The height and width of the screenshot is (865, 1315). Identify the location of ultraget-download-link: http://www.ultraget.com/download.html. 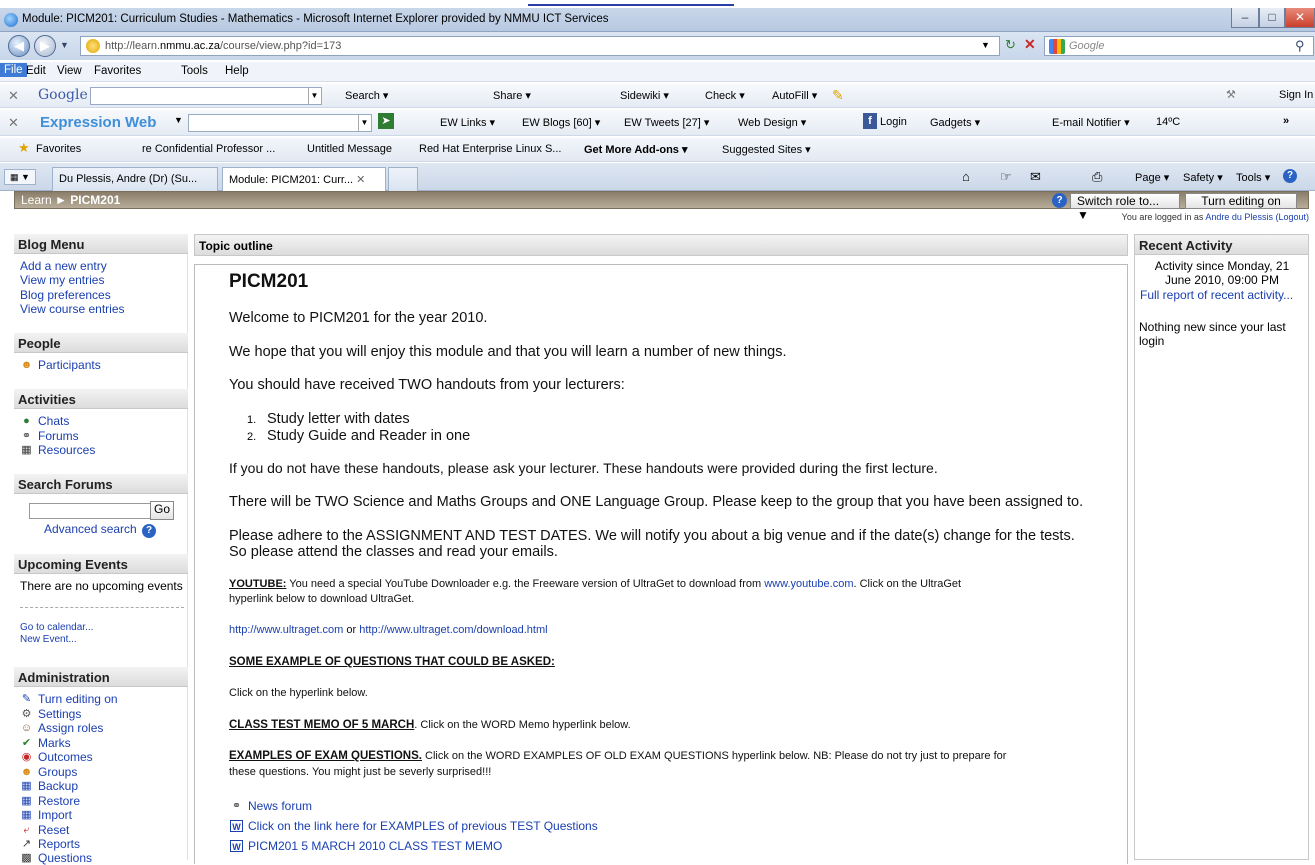
(453, 630).